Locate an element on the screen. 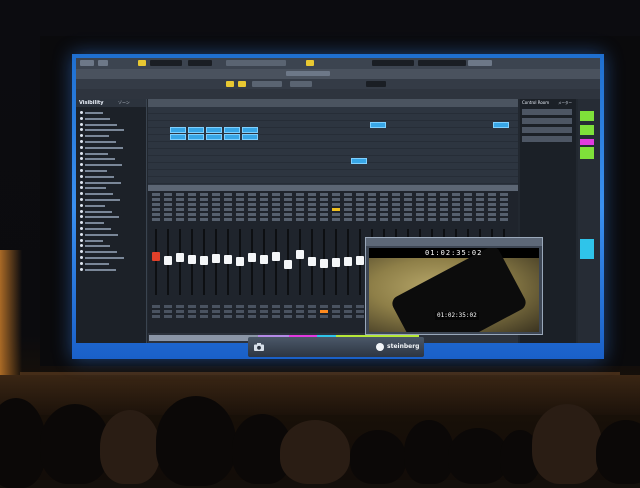 Image resolution: width=640 pixels, height=488 pixels. color-button is located at coordinates (310, 63).